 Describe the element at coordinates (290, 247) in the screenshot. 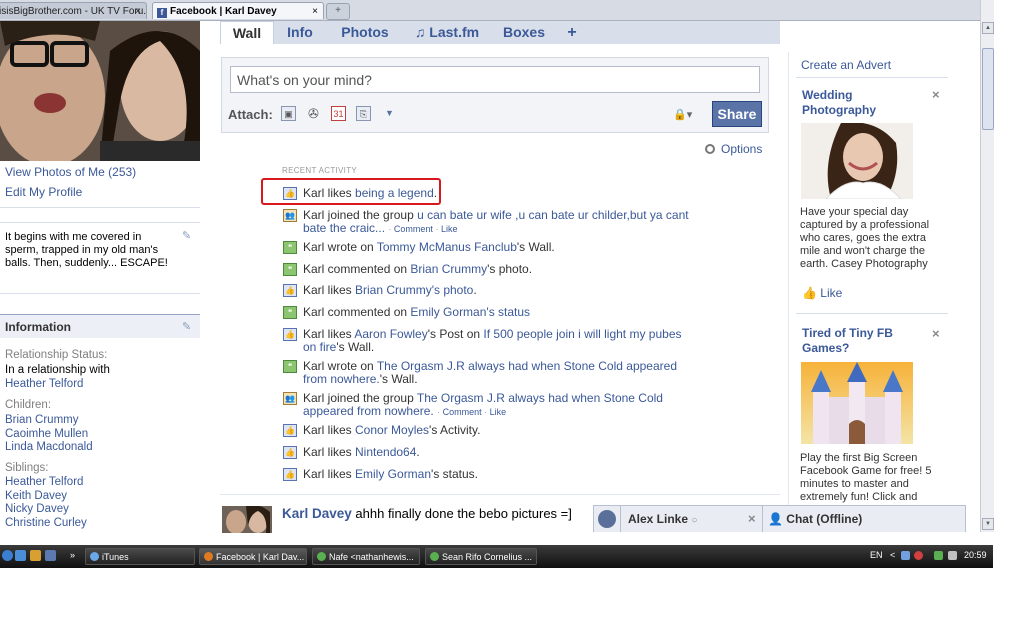

I see `wall-post-icon: ❝` at that location.